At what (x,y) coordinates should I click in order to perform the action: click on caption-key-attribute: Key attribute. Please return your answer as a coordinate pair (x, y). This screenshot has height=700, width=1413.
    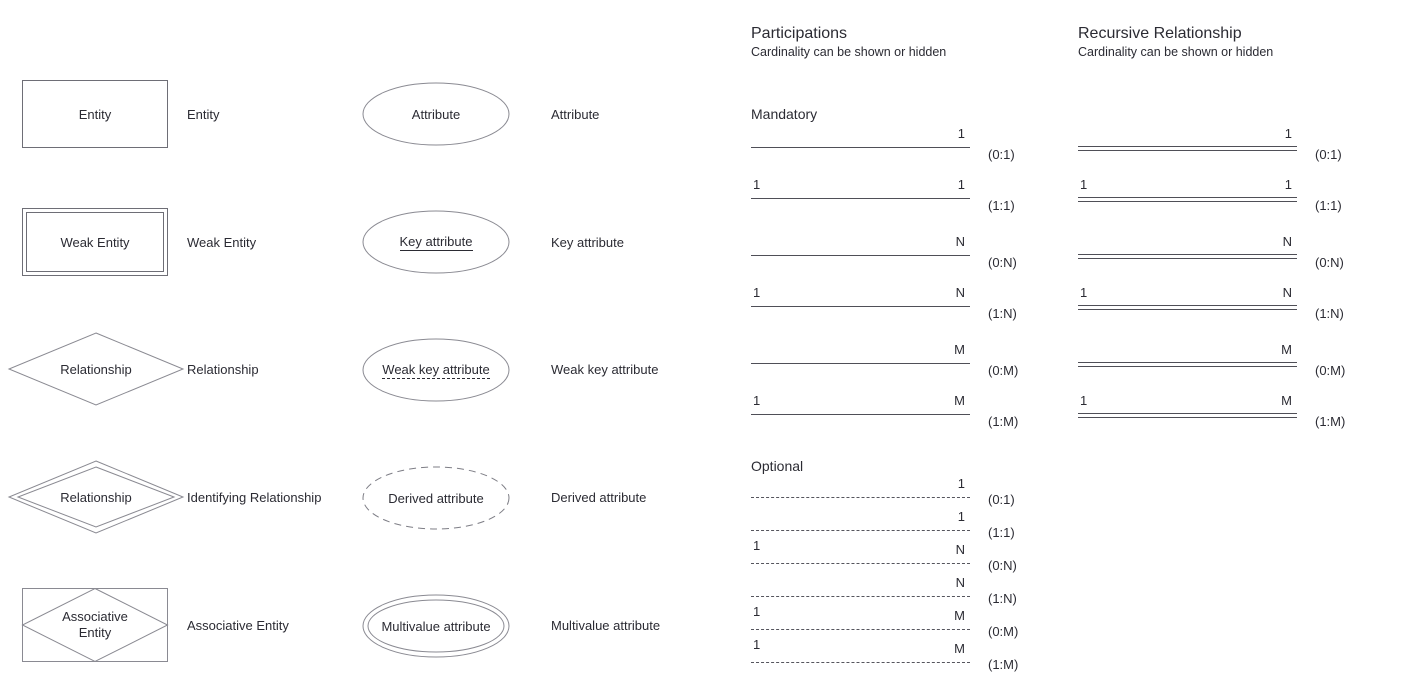
    Looking at the image, I should click on (587, 242).